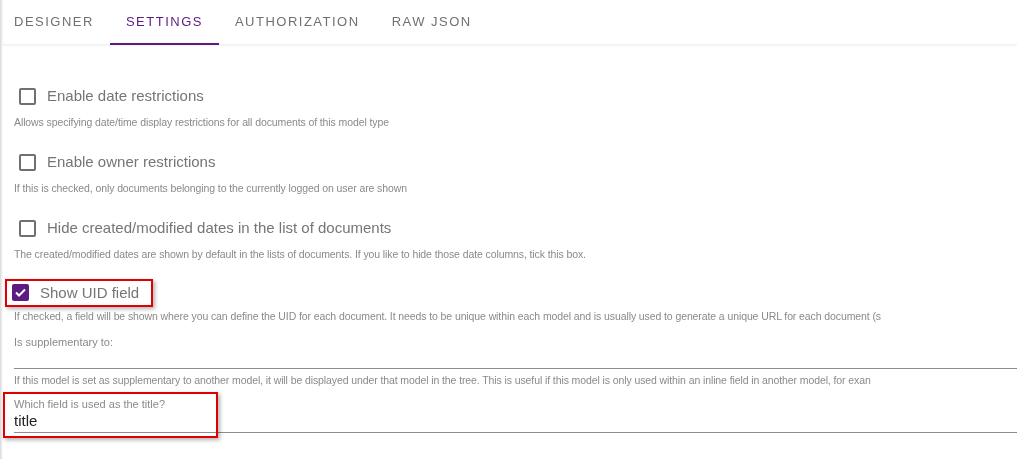 This screenshot has height=459, width=1017. What do you see at coordinates (90, 403) in the screenshot?
I see `field-label: Which field is used as the title?` at bounding box center [90, 403].